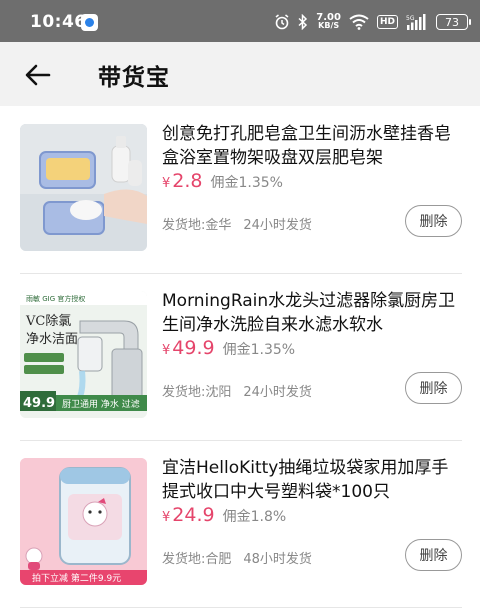  Describe the element at coordinates (193, 515) in the screenshot. I see `product-price: 24.9` at that location.